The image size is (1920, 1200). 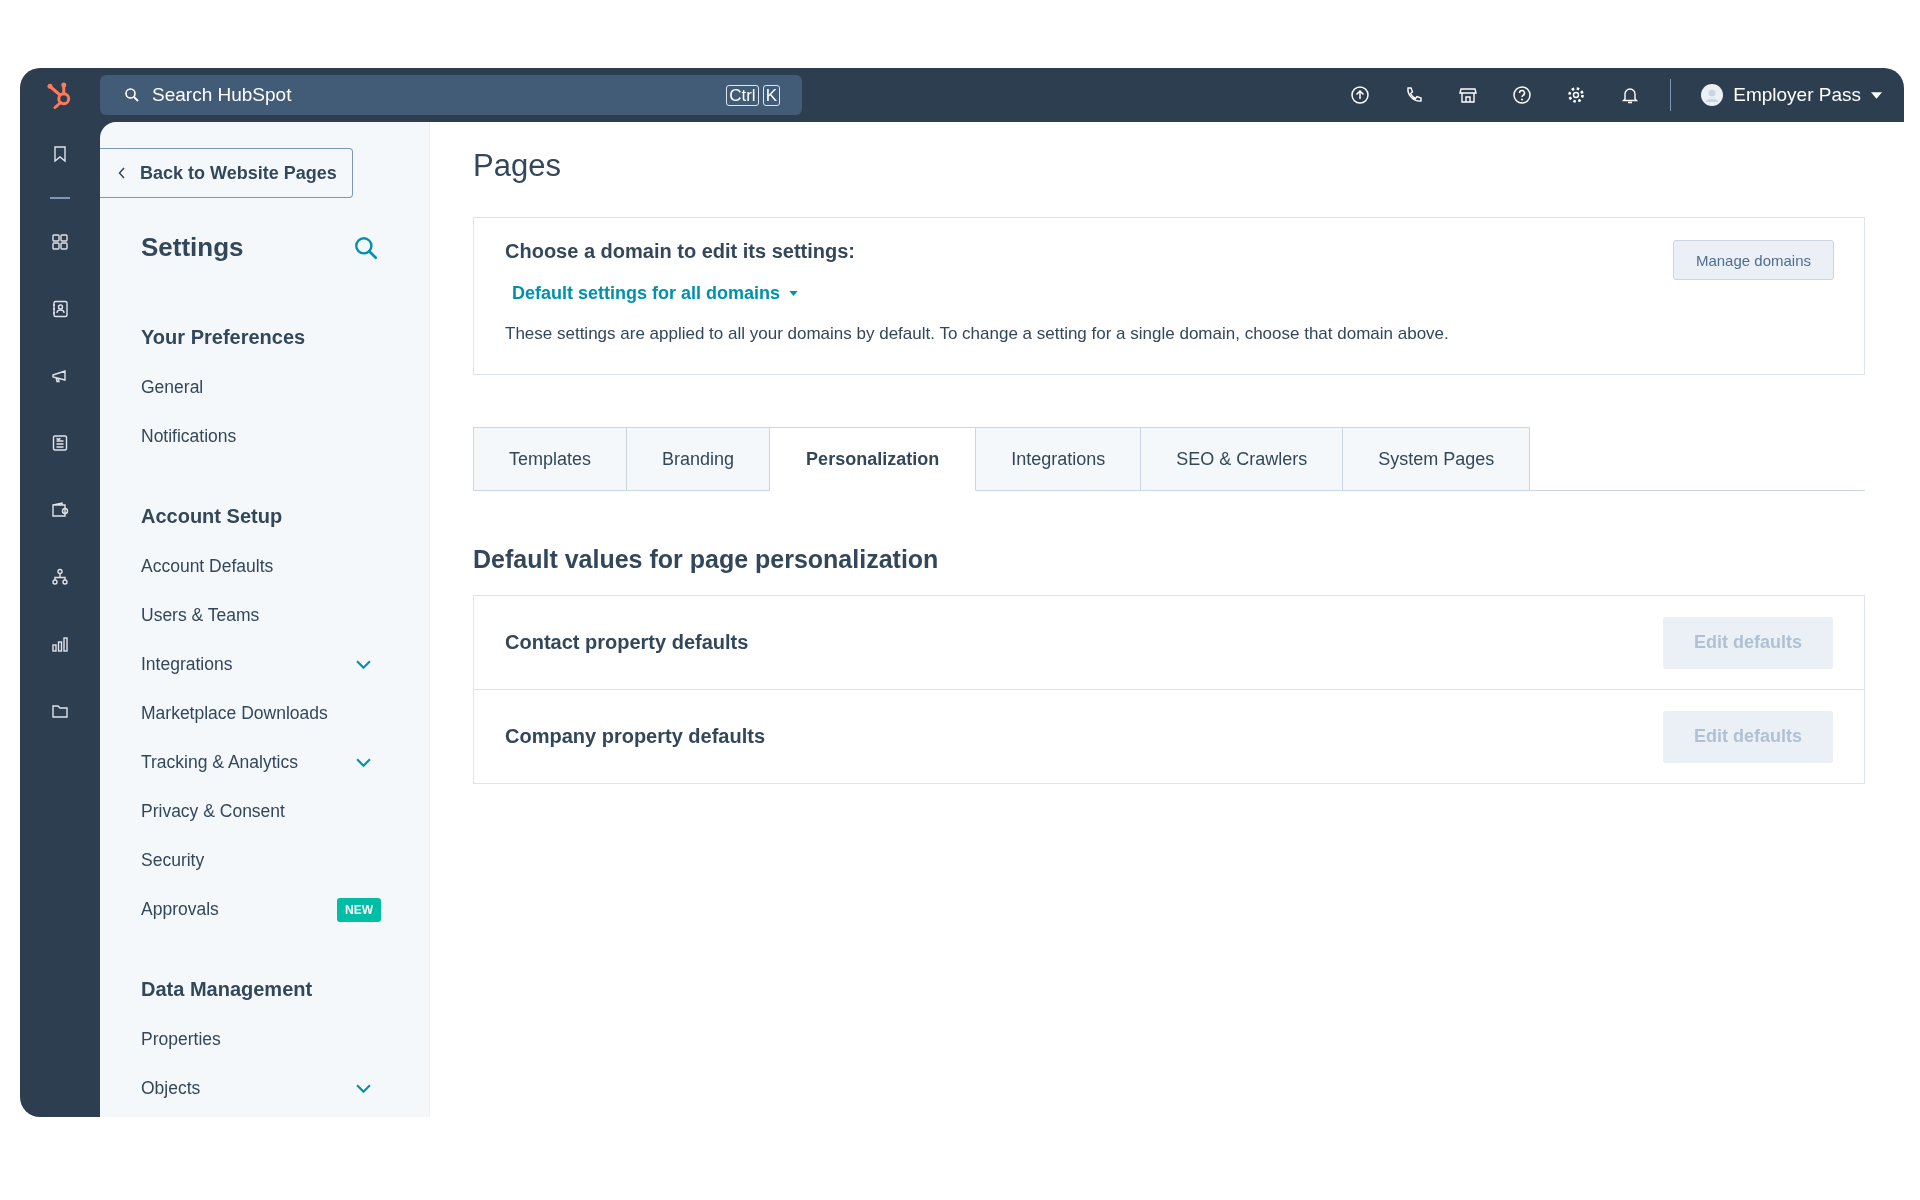 What do you see at coordinates (207, 566) in the screenshot?
I see `sidebar-item: Account Defaults` at bounding box center [207, 566].